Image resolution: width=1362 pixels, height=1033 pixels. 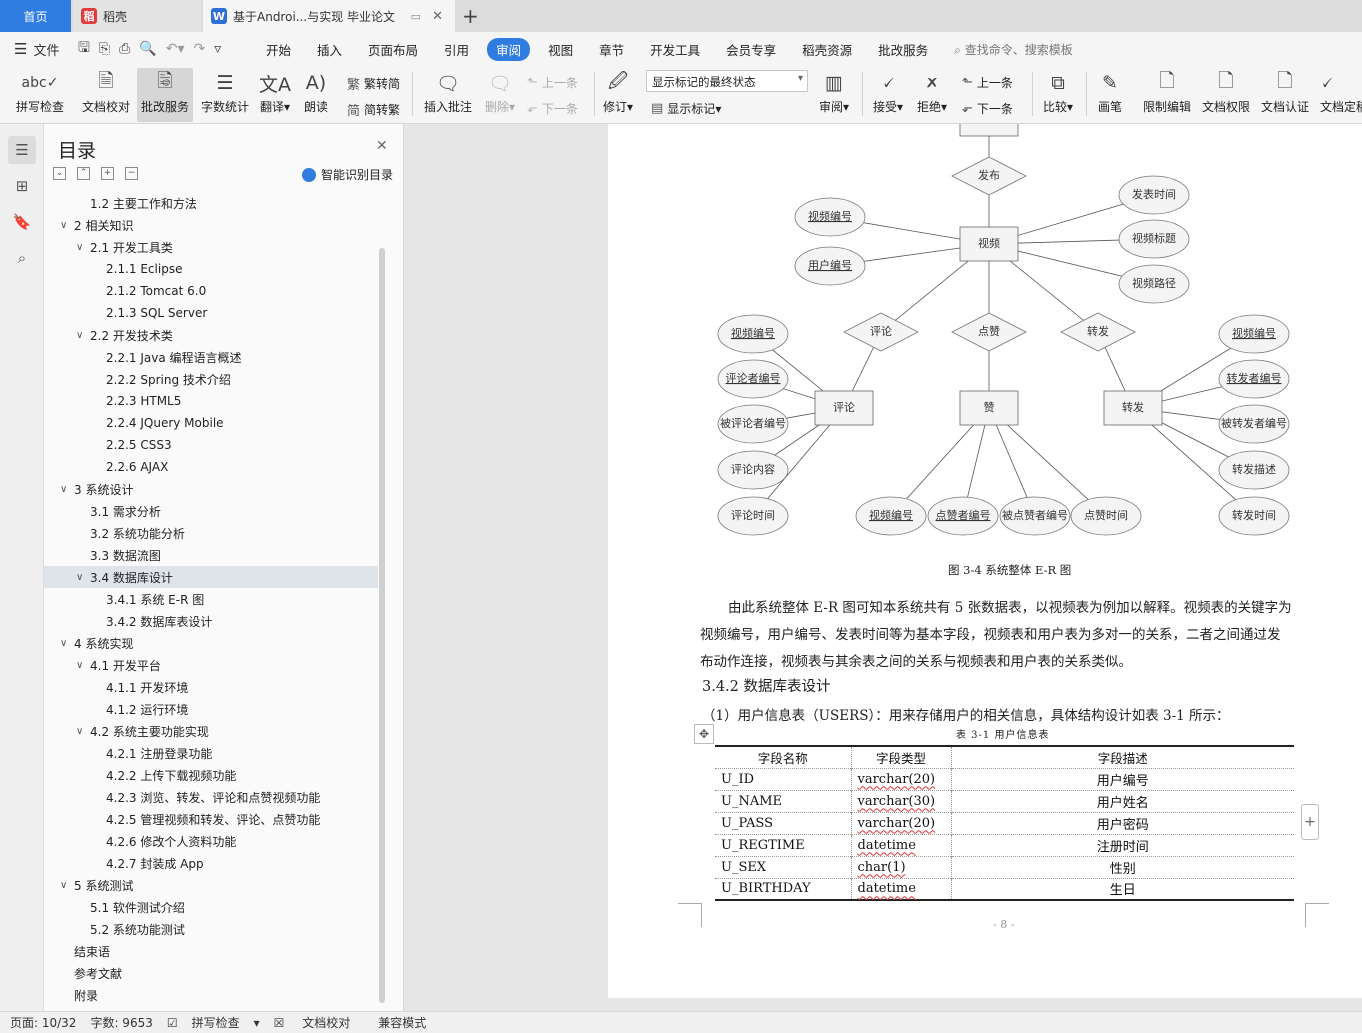 I want to click on toc-panel-icon: ☰, so click(x=22, y=150).